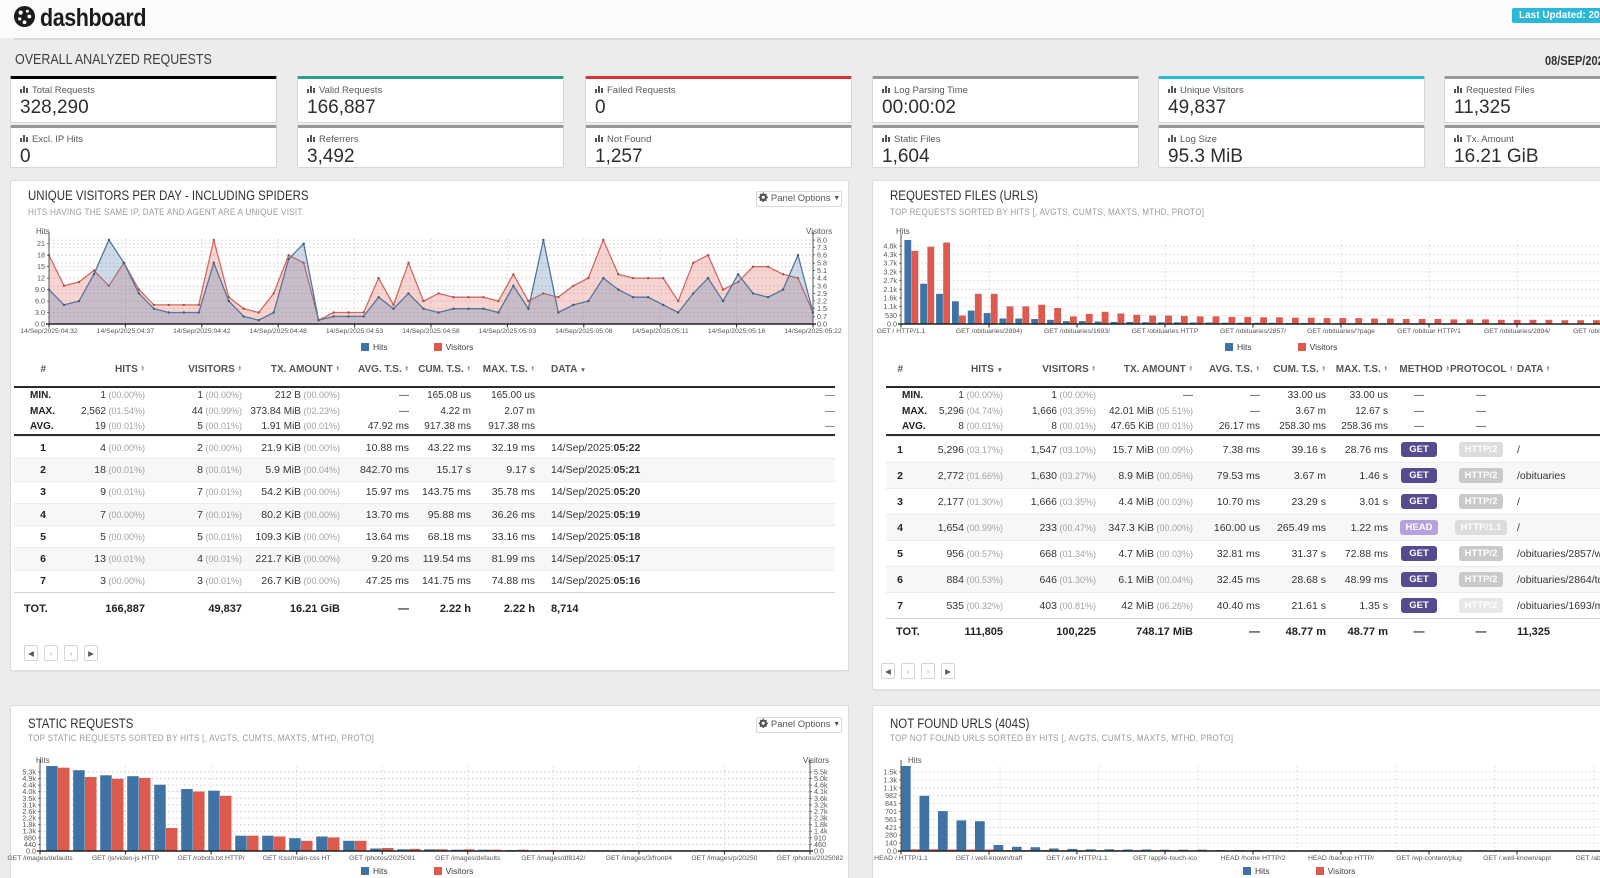 This screenshot has width=1600, height=878. What do you see at coordinates (822, 286) in the screenshot?
I see `svg-text: 3.6` at bounding box center [822, 286].